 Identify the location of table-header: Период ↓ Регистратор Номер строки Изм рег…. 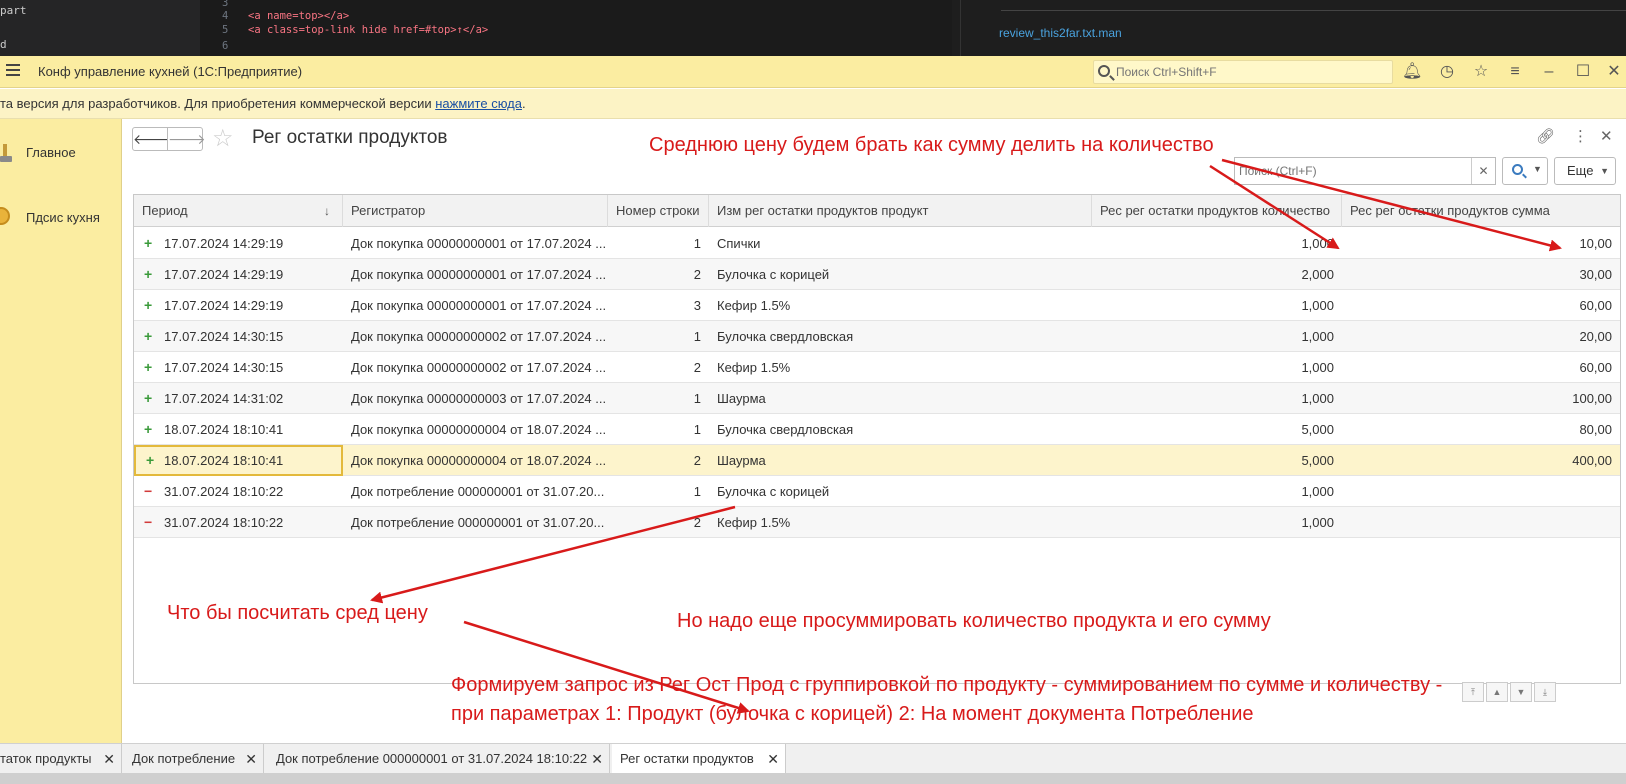
(877, 211).